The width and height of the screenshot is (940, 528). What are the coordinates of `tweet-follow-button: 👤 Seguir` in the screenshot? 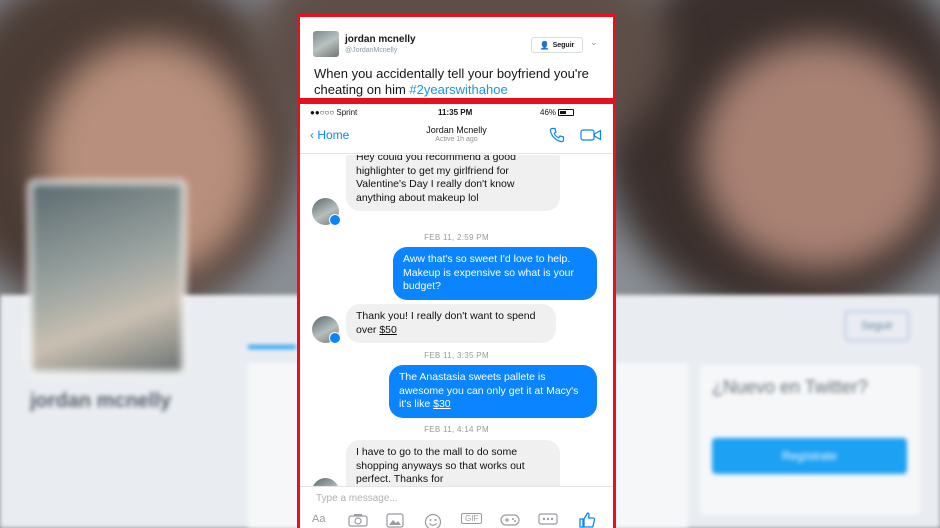 It's located at (557, 45).